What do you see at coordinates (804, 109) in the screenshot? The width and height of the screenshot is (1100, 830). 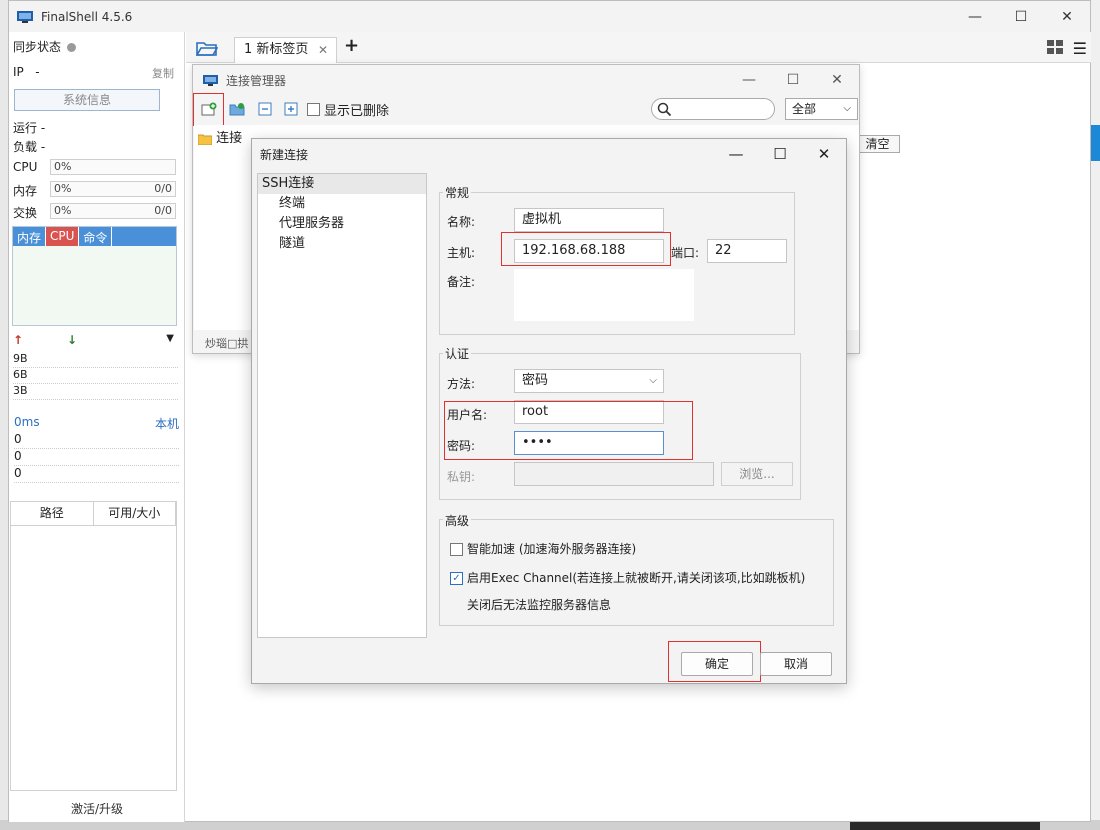 I see `filter-value: 全部` at bounding box center [804, 109].